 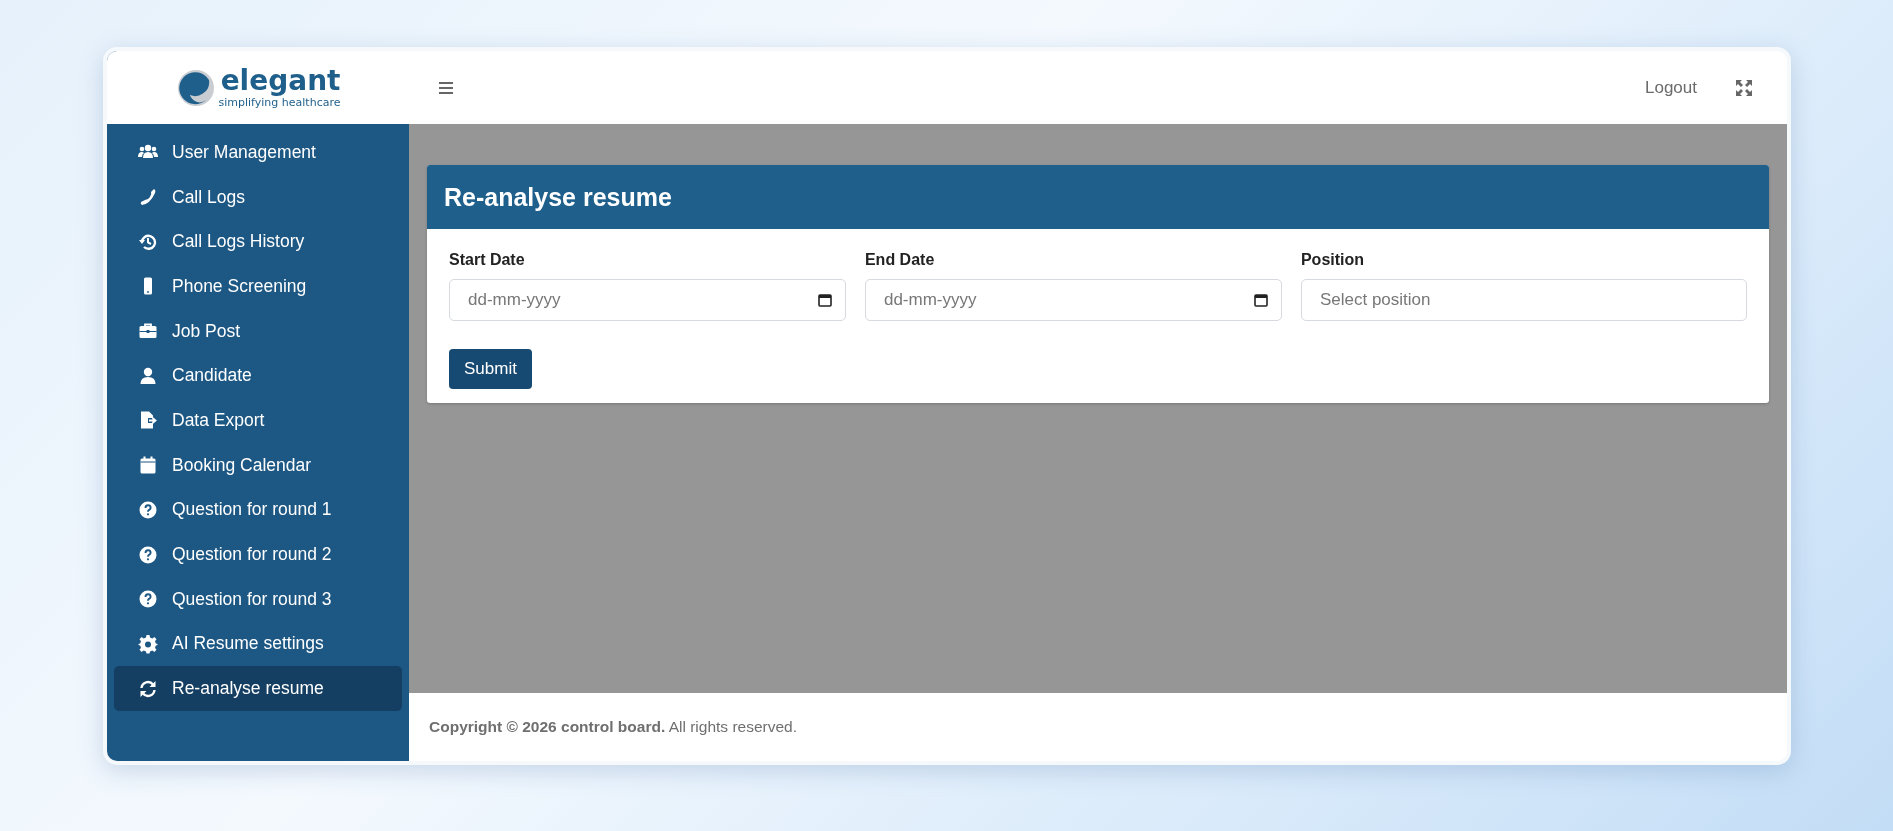 I want to click on field-label: End Date, so click(x=900, y=260).